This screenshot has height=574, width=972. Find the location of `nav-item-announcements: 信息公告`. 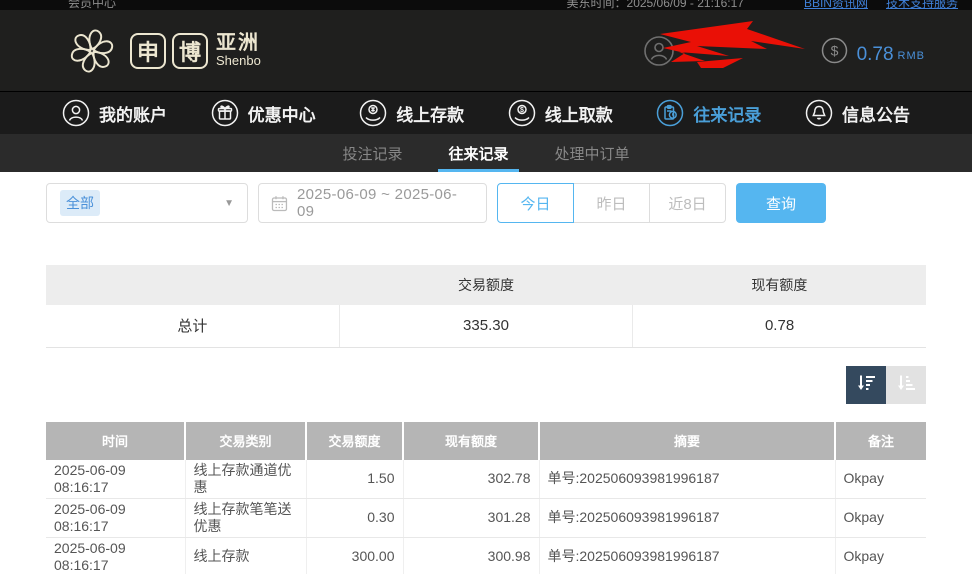

nav-item-announcements: 信息公告 is located at coordinates (857, 113).